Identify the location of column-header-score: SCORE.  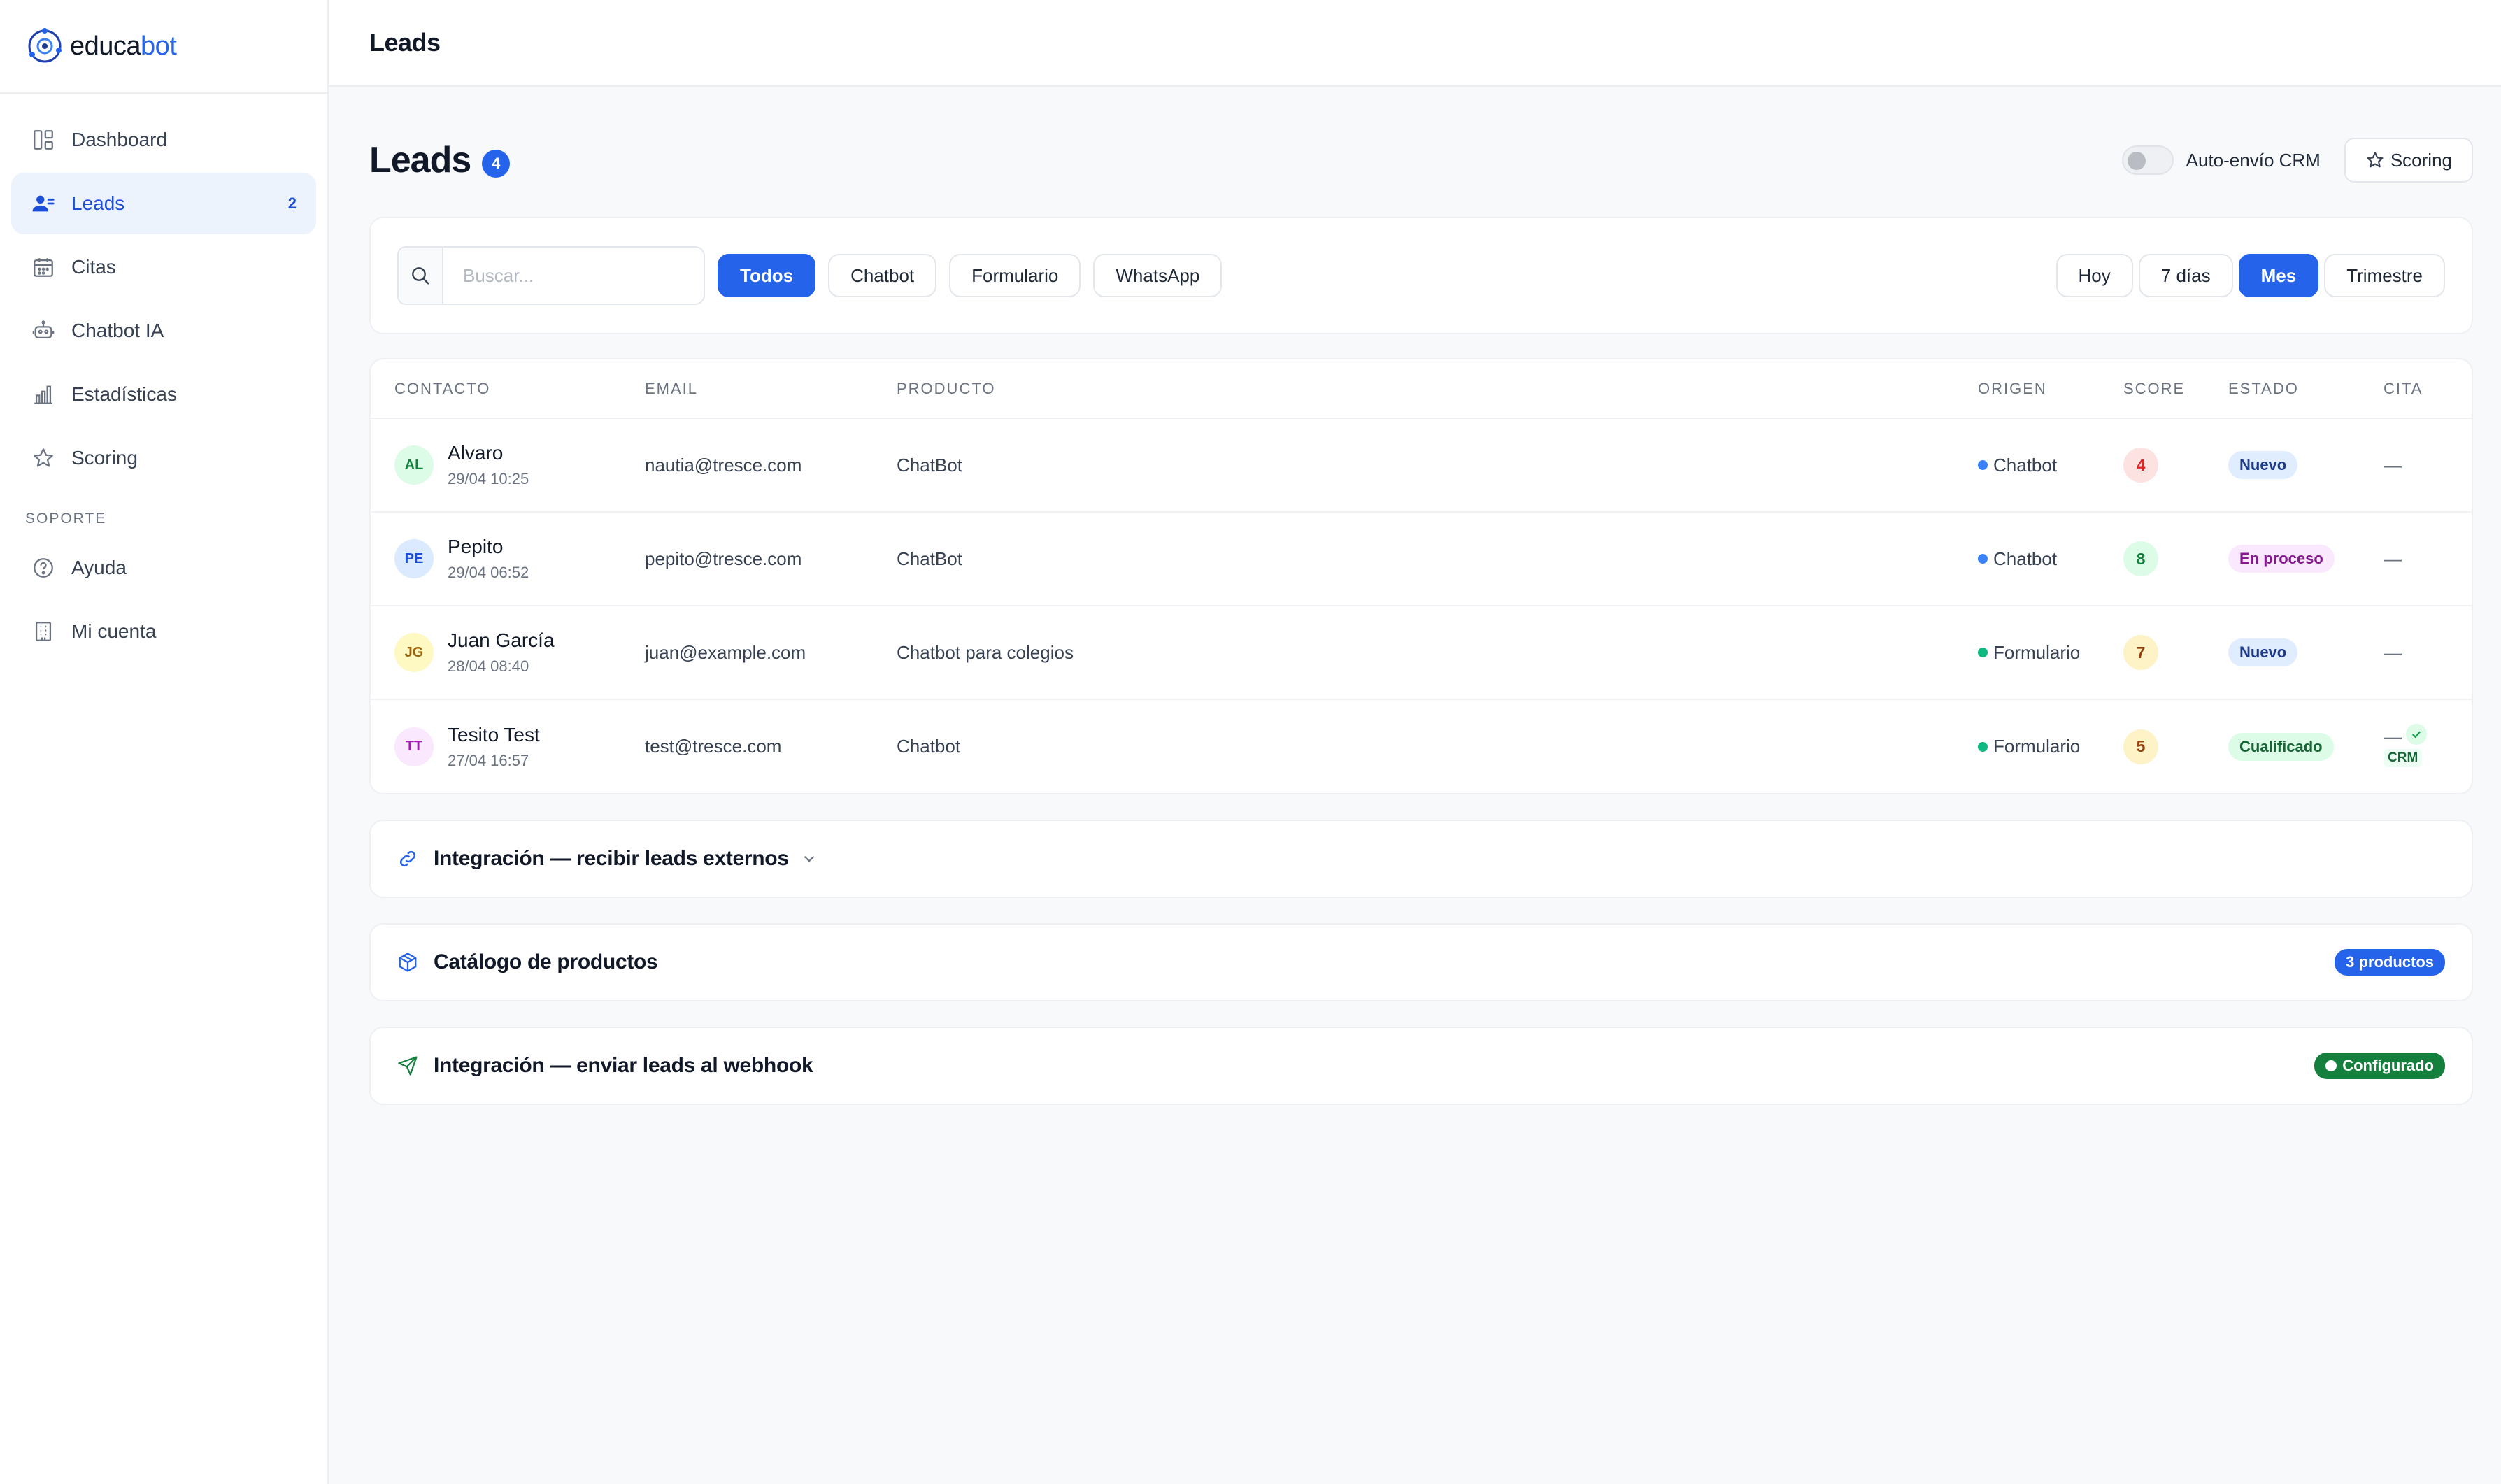
(2152, 389).